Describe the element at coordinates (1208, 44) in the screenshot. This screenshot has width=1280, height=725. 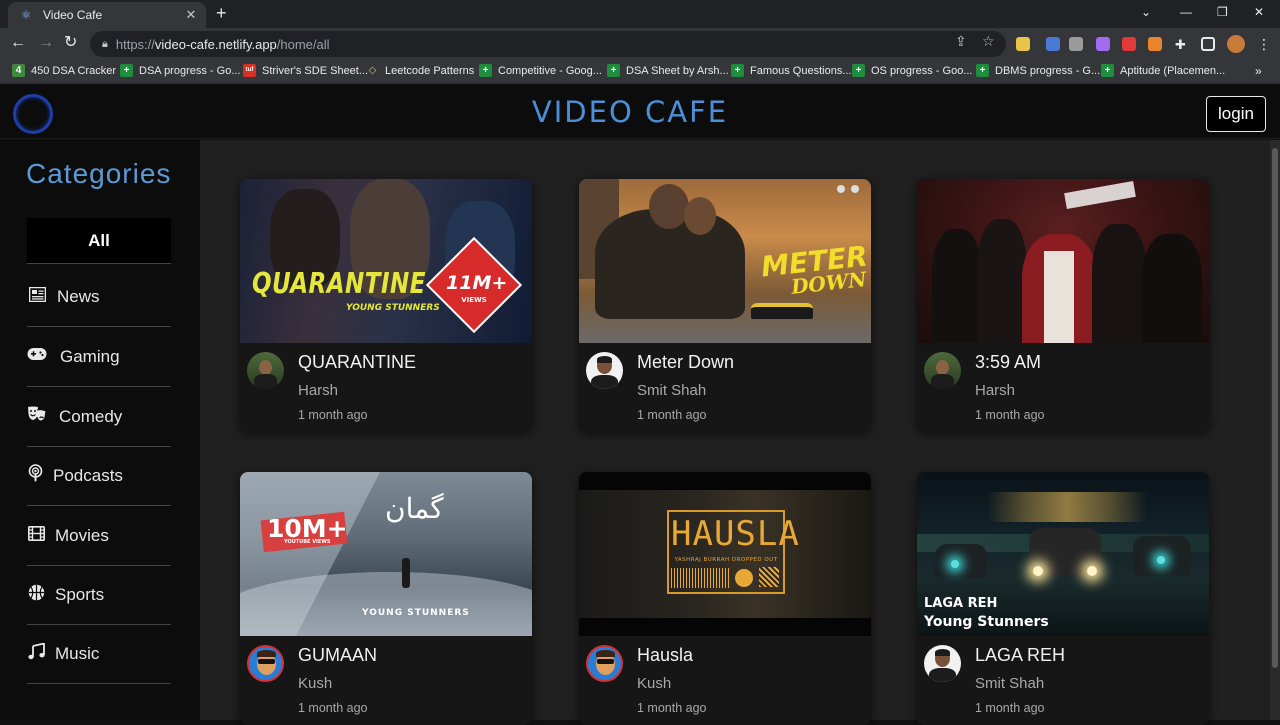
I see `sidebar-icon` at that location.